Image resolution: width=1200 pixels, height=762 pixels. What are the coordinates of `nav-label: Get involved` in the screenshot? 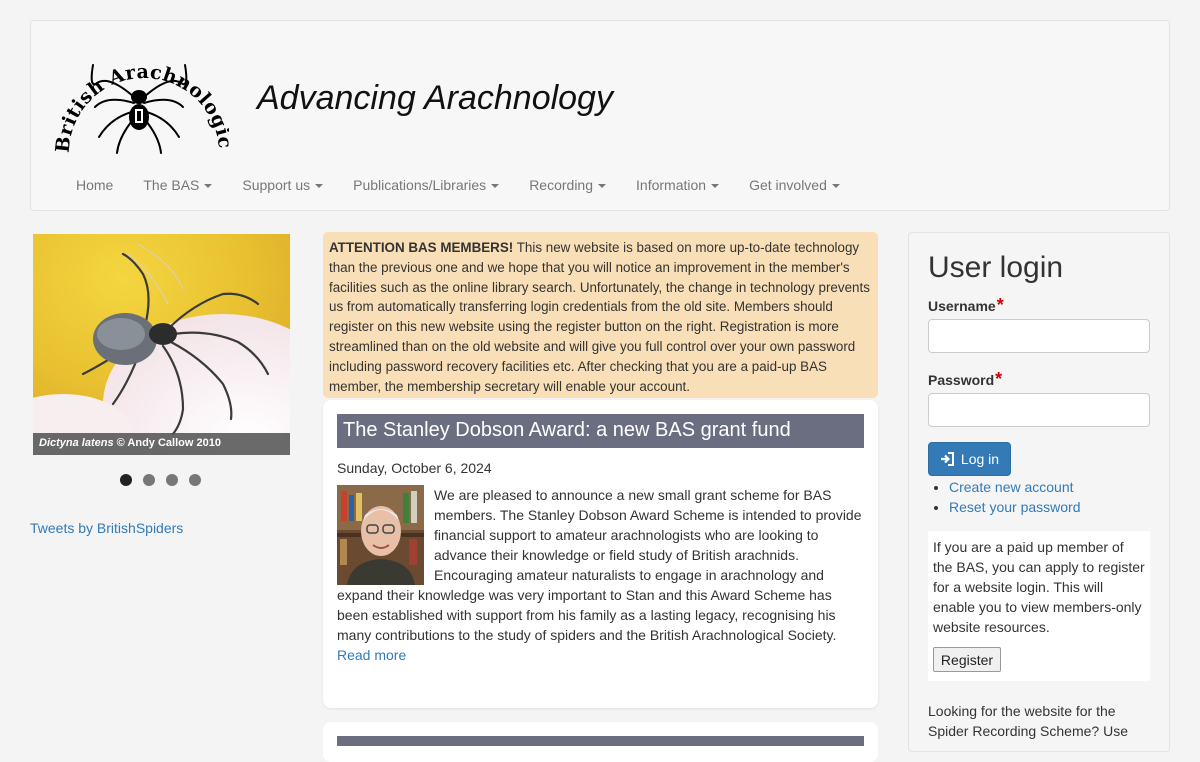 It's located at (788, 185).